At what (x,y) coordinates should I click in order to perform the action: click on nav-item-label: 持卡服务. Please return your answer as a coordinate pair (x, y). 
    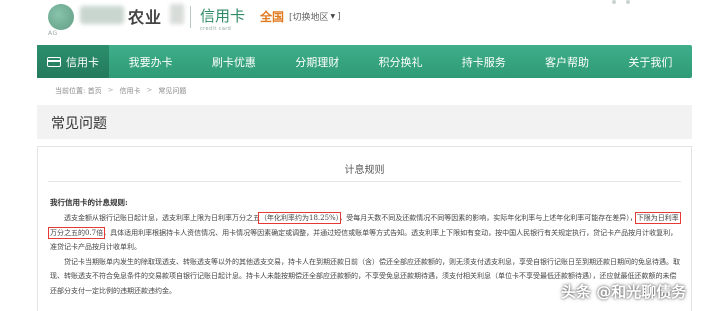
    Looking at the image, I should click on (483, 62).